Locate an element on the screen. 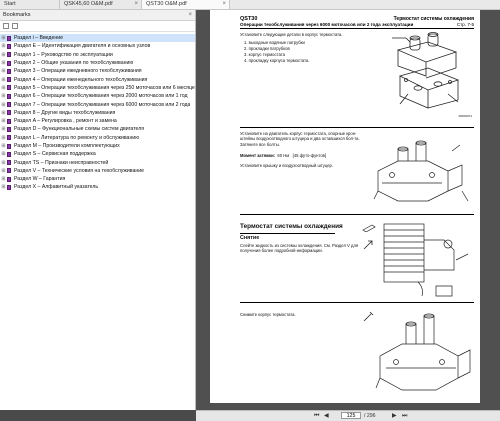 The width and height of the screenshot is (500, 421). thermostat-housing-figure: 06b00071 is located at coordinates (431, 76).